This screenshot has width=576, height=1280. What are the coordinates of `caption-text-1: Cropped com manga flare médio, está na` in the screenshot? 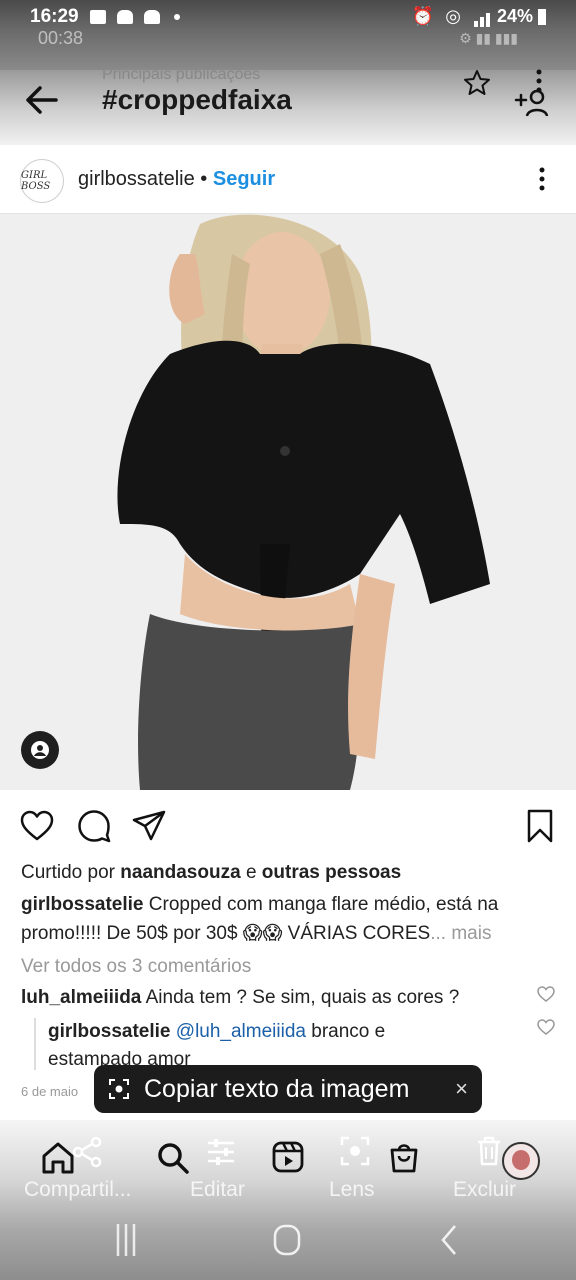 It's located at (323, 904).